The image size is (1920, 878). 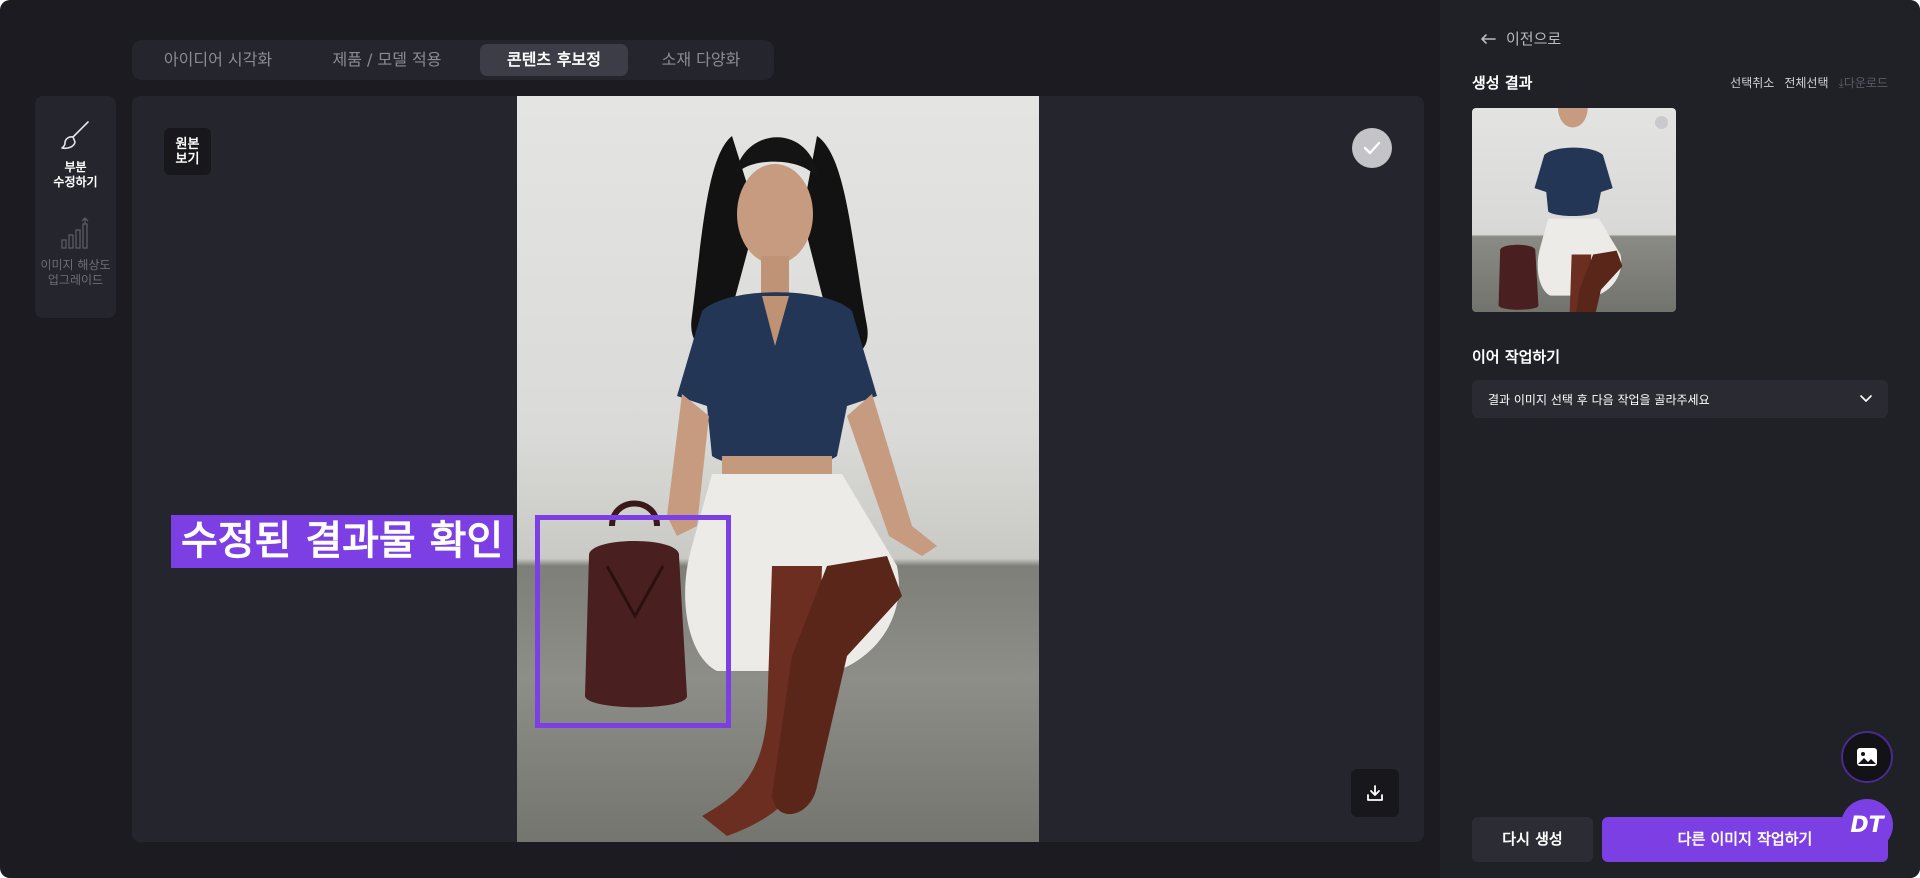 What do you see at coordinates (1560, 210) in the screenshot?
I see `thumbnail-illustration` at bounding box center [1560, 210].